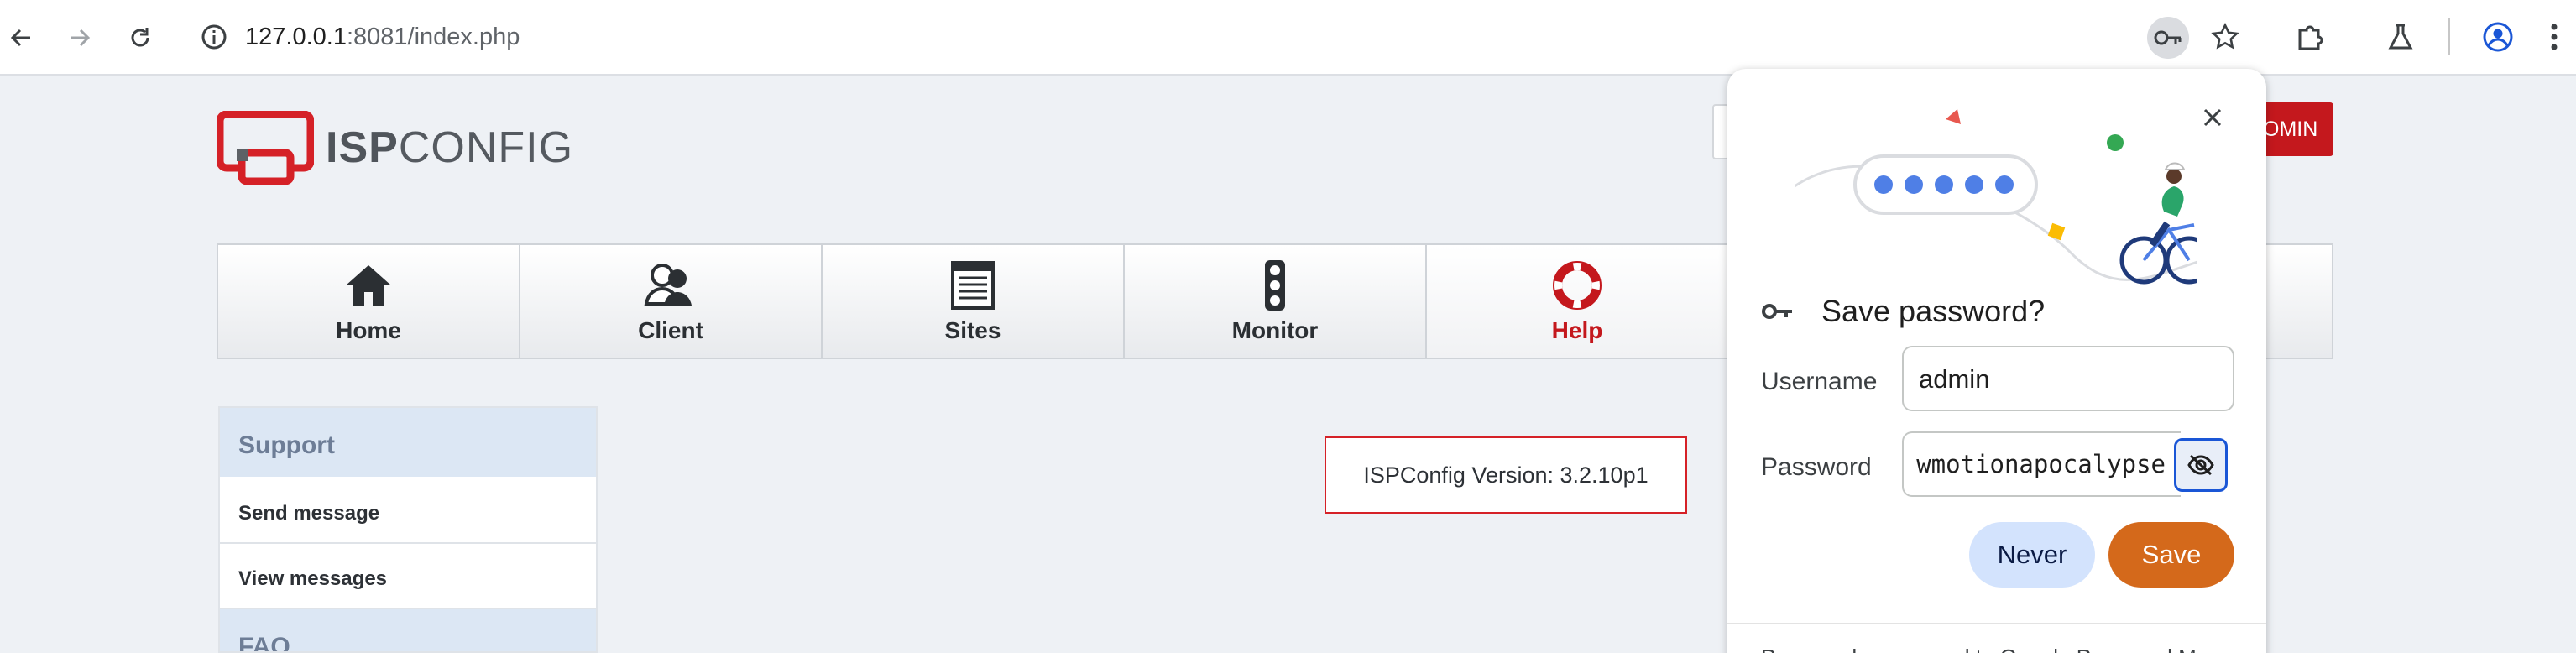  Describe the element at coordinates (368, 285) in the screenshot. I see `home-icon` at that location.